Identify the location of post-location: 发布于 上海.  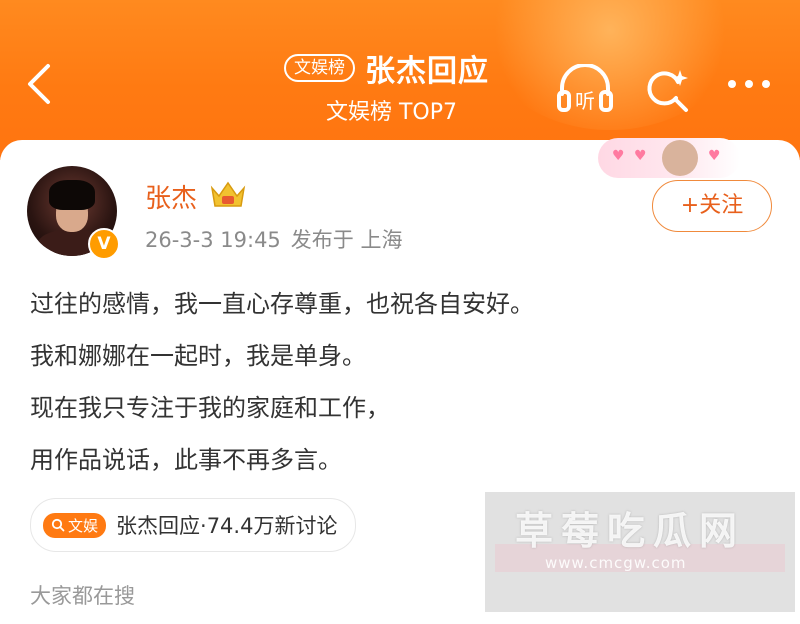
(346, 240).